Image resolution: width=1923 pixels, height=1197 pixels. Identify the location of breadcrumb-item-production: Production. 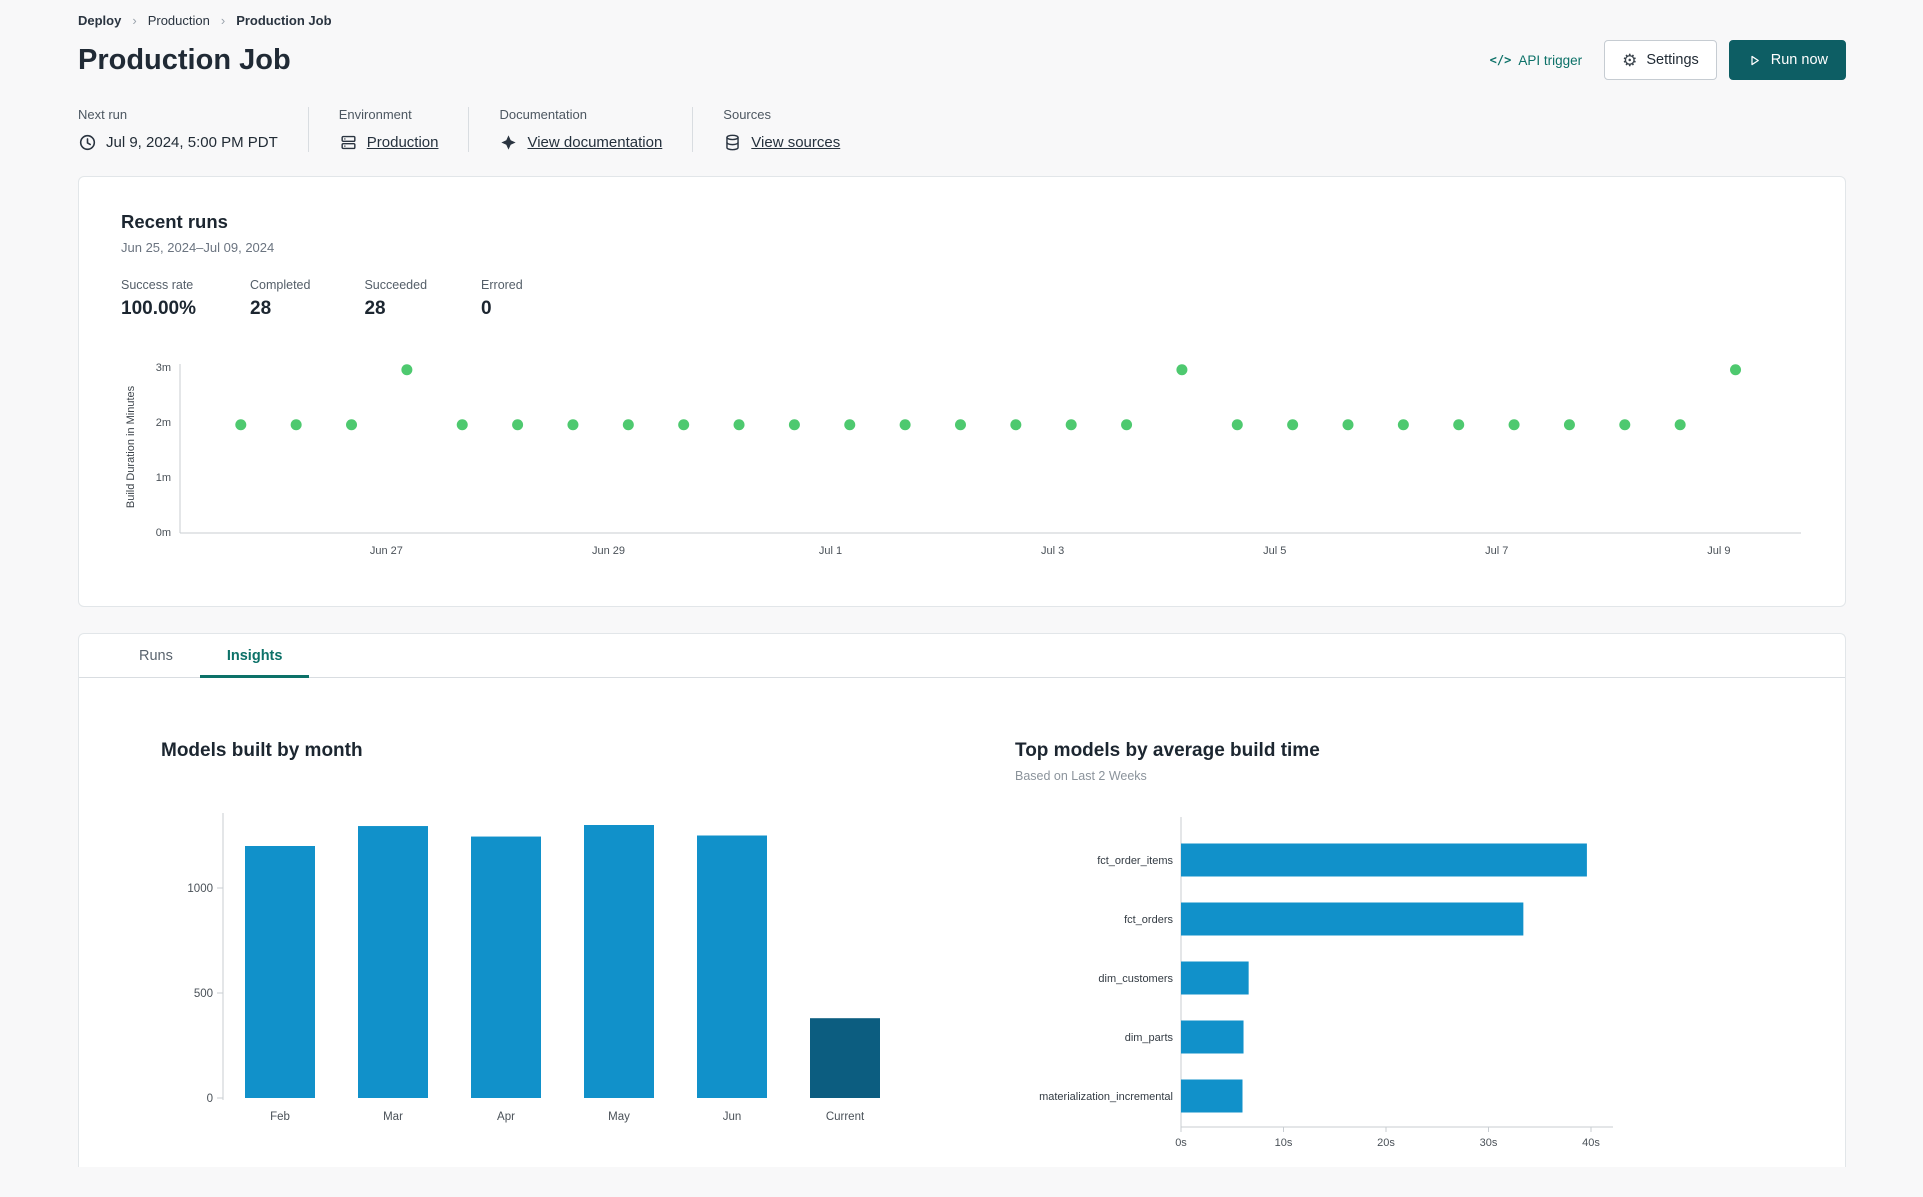
(179, 20).